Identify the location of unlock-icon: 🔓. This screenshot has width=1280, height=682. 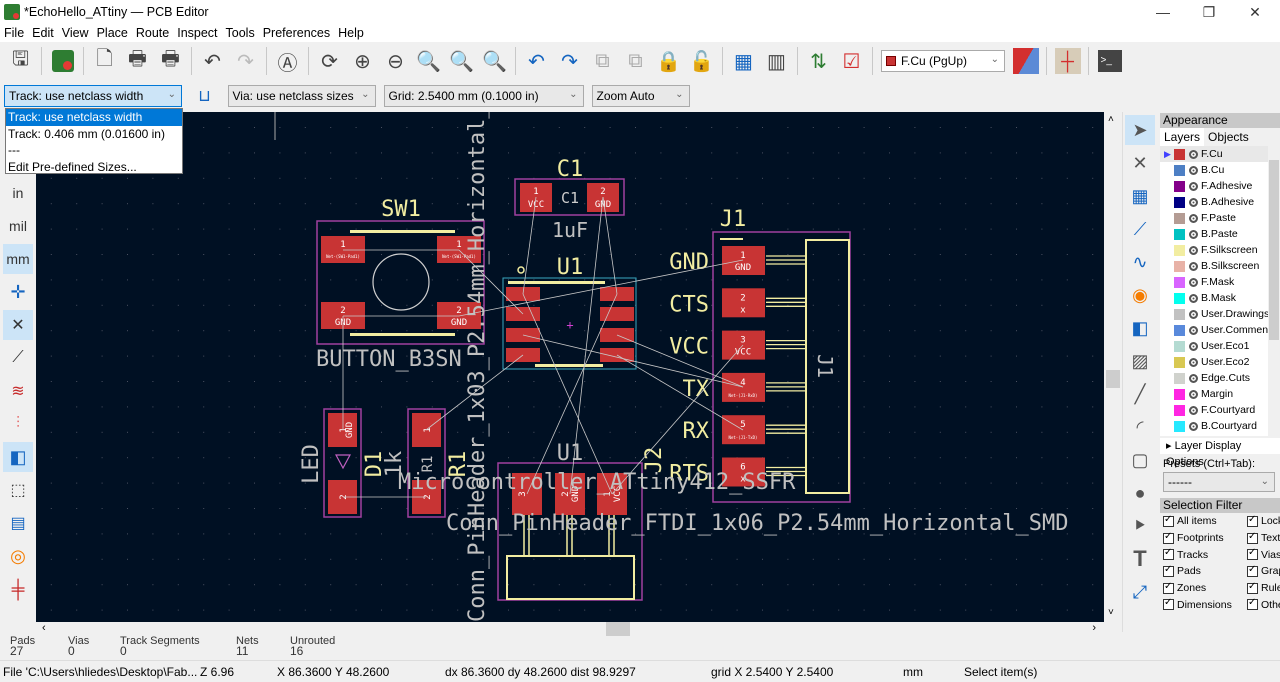
(702, 61).